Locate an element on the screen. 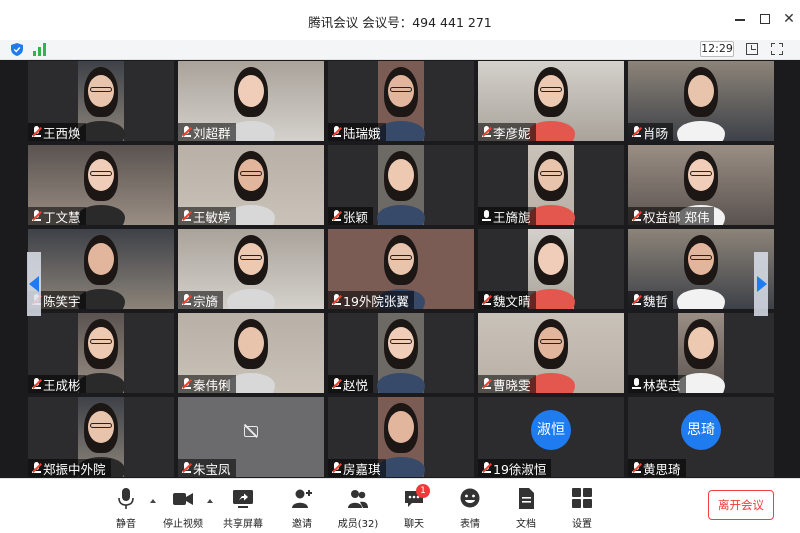 This screenshot has height=533, width=800. maximize-button is located at coordinates (765, 19).